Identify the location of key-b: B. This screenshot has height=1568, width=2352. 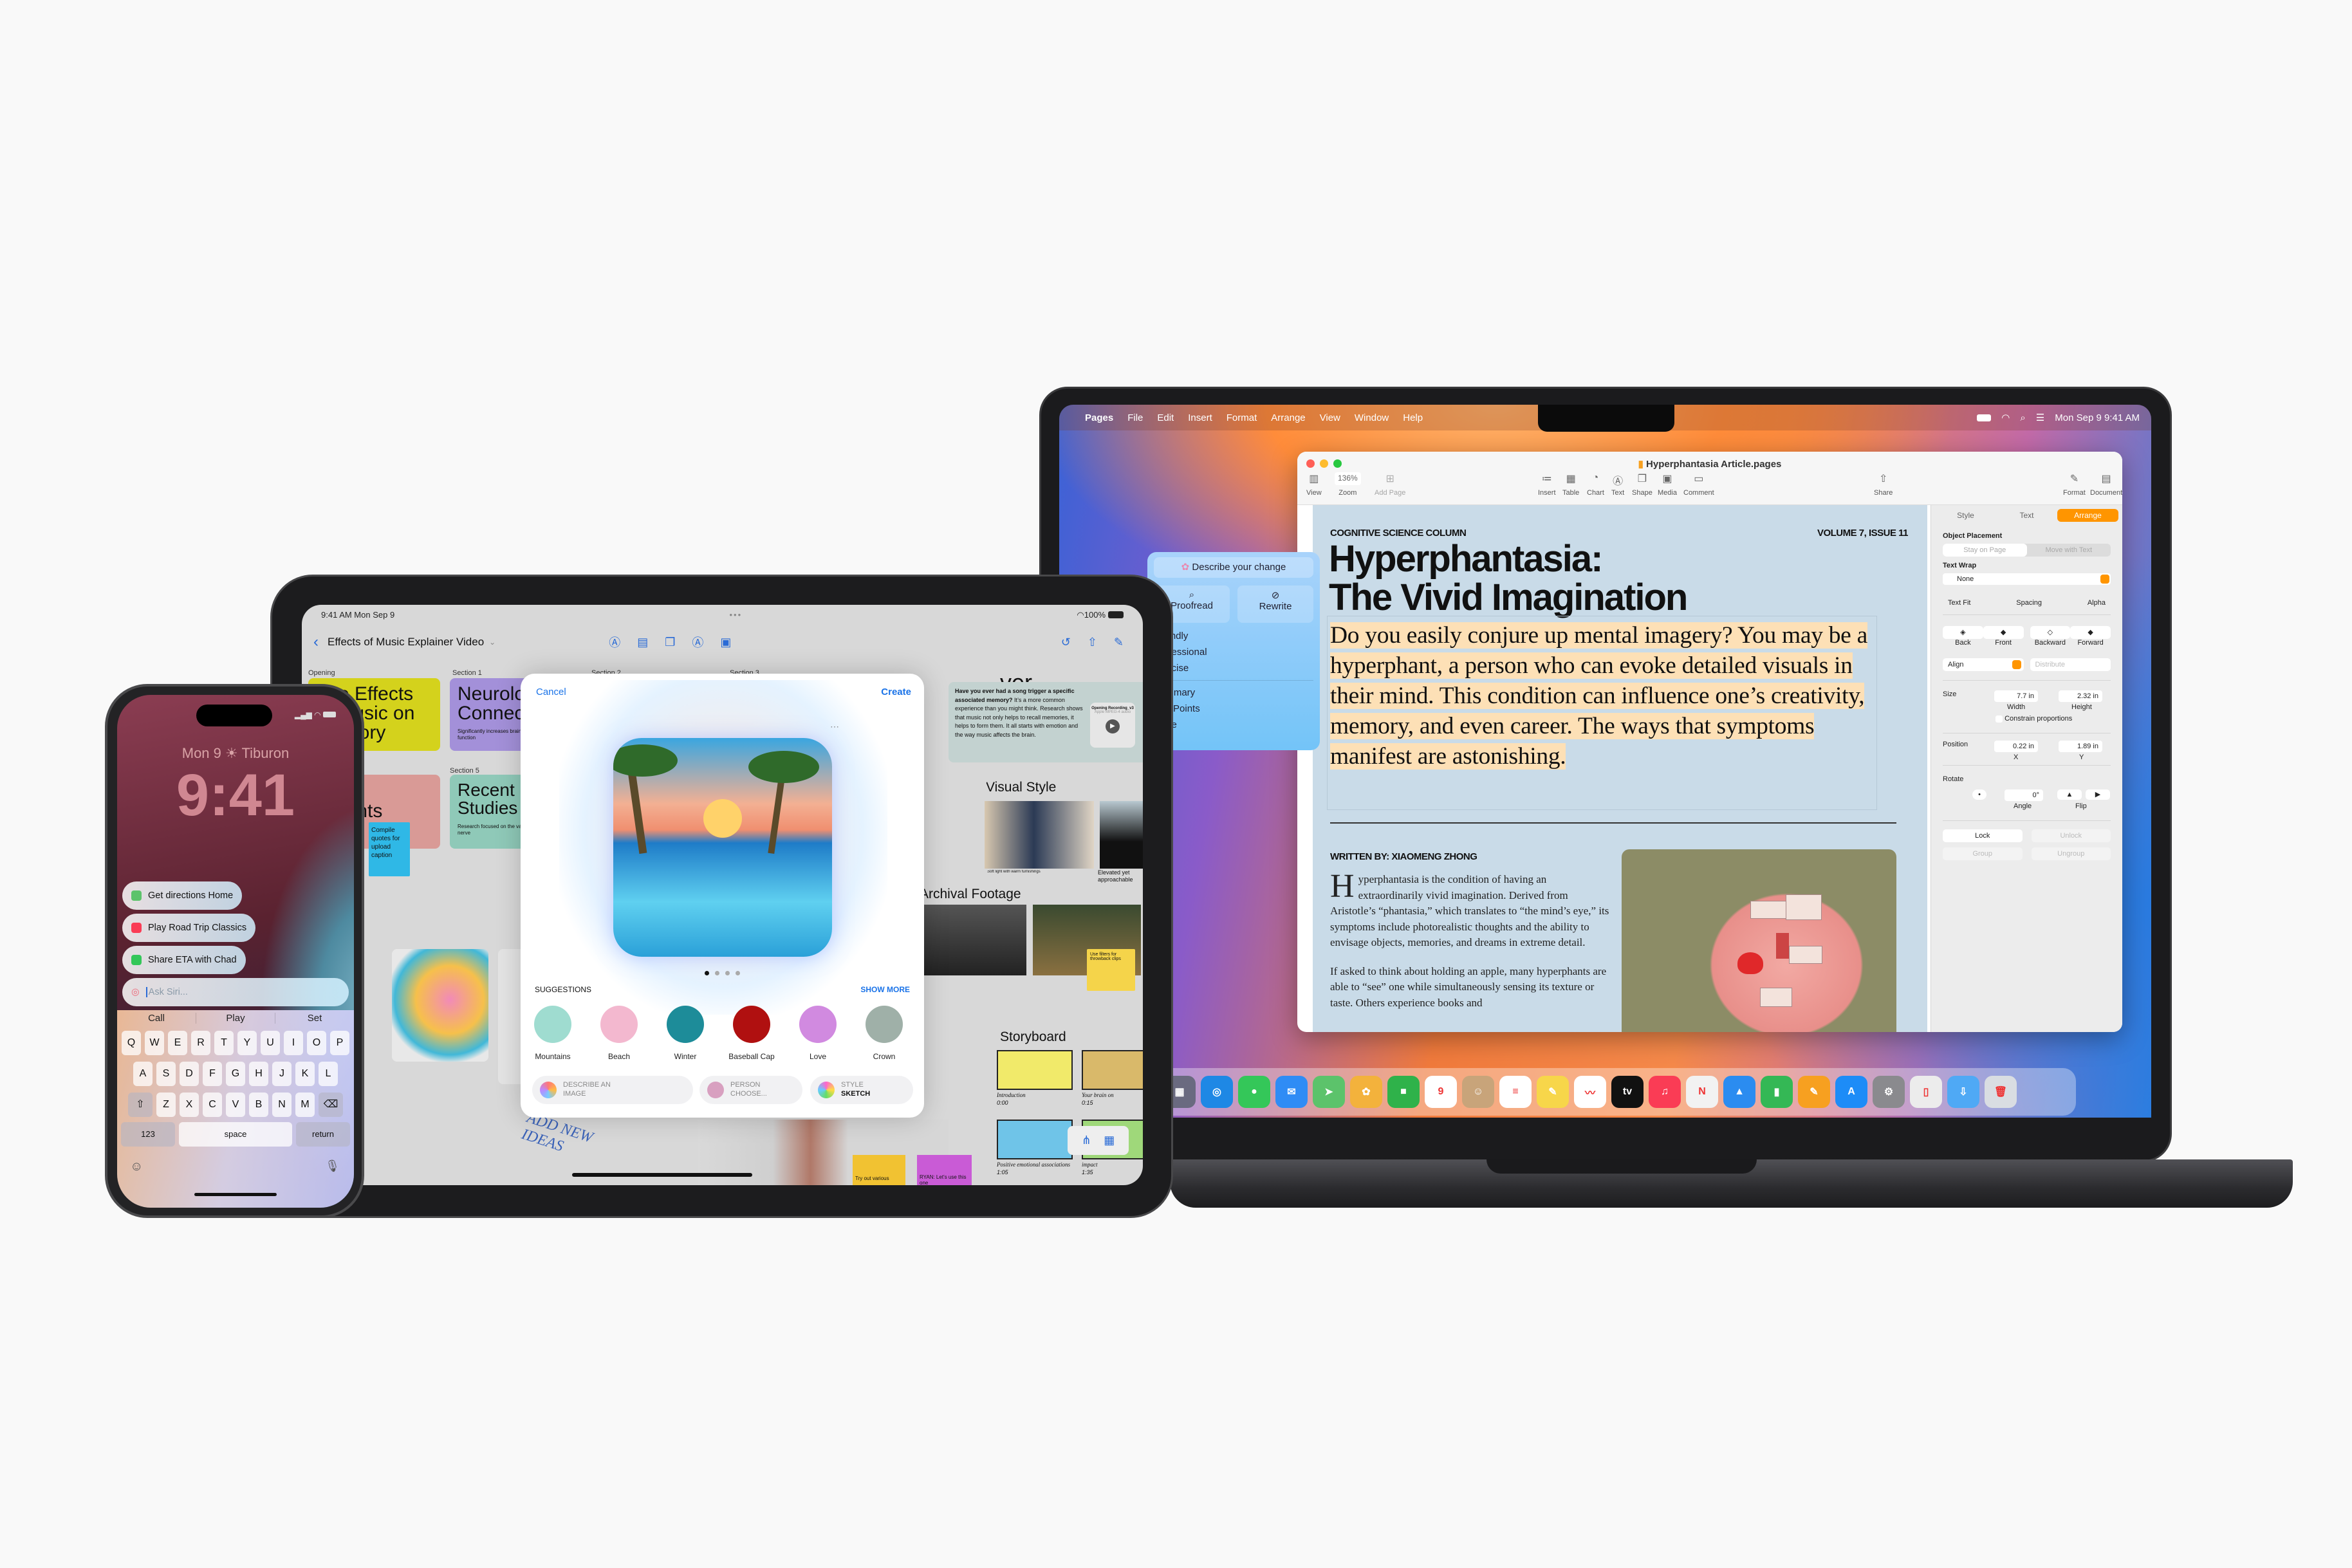
(258, 1105).